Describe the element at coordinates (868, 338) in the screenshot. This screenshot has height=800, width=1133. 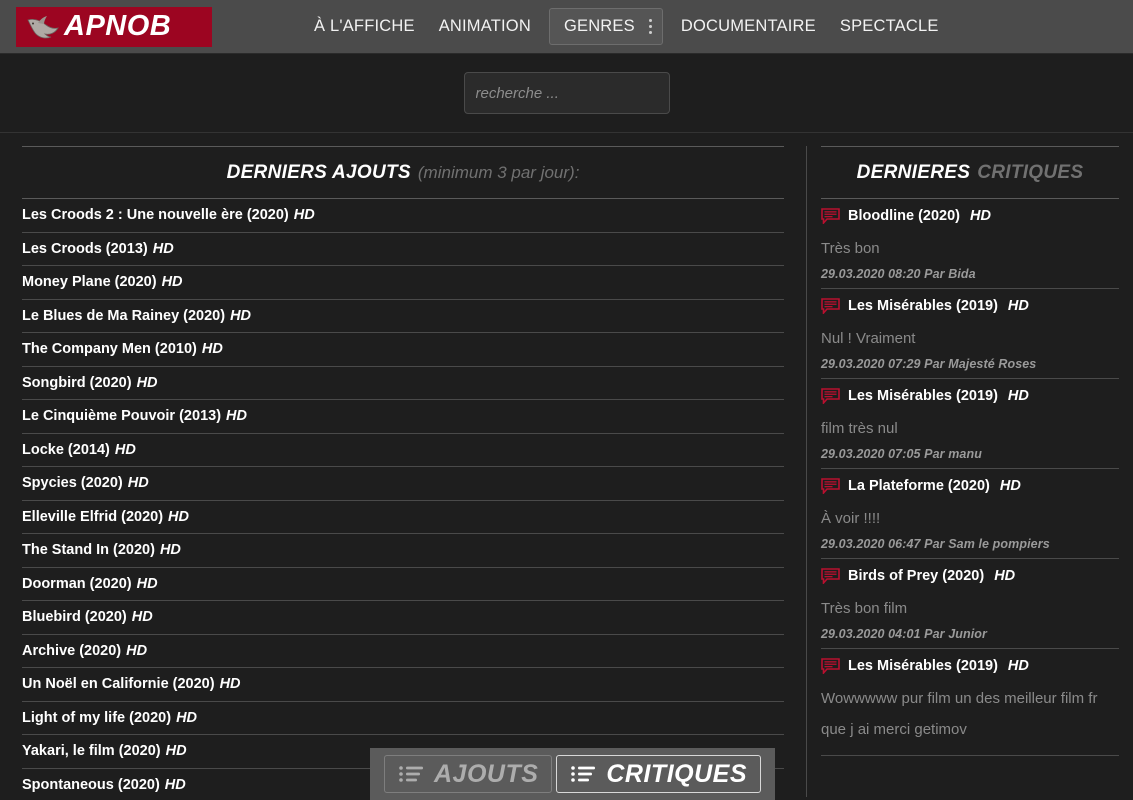
I see `review-body-text: Nul ! Vraiment` at that location.